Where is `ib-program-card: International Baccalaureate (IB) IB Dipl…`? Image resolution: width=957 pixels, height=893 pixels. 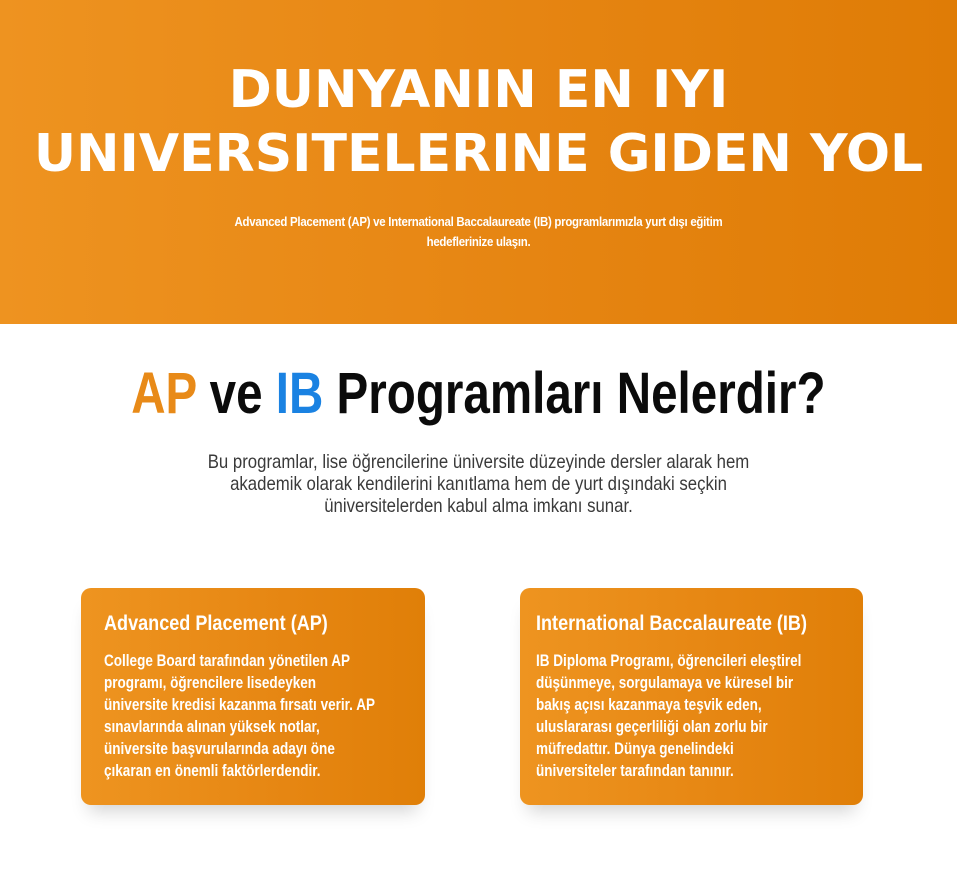
ib-program-card: International Baccalaureate (IB) IB Dipl… is located at coordinates (691, 696).